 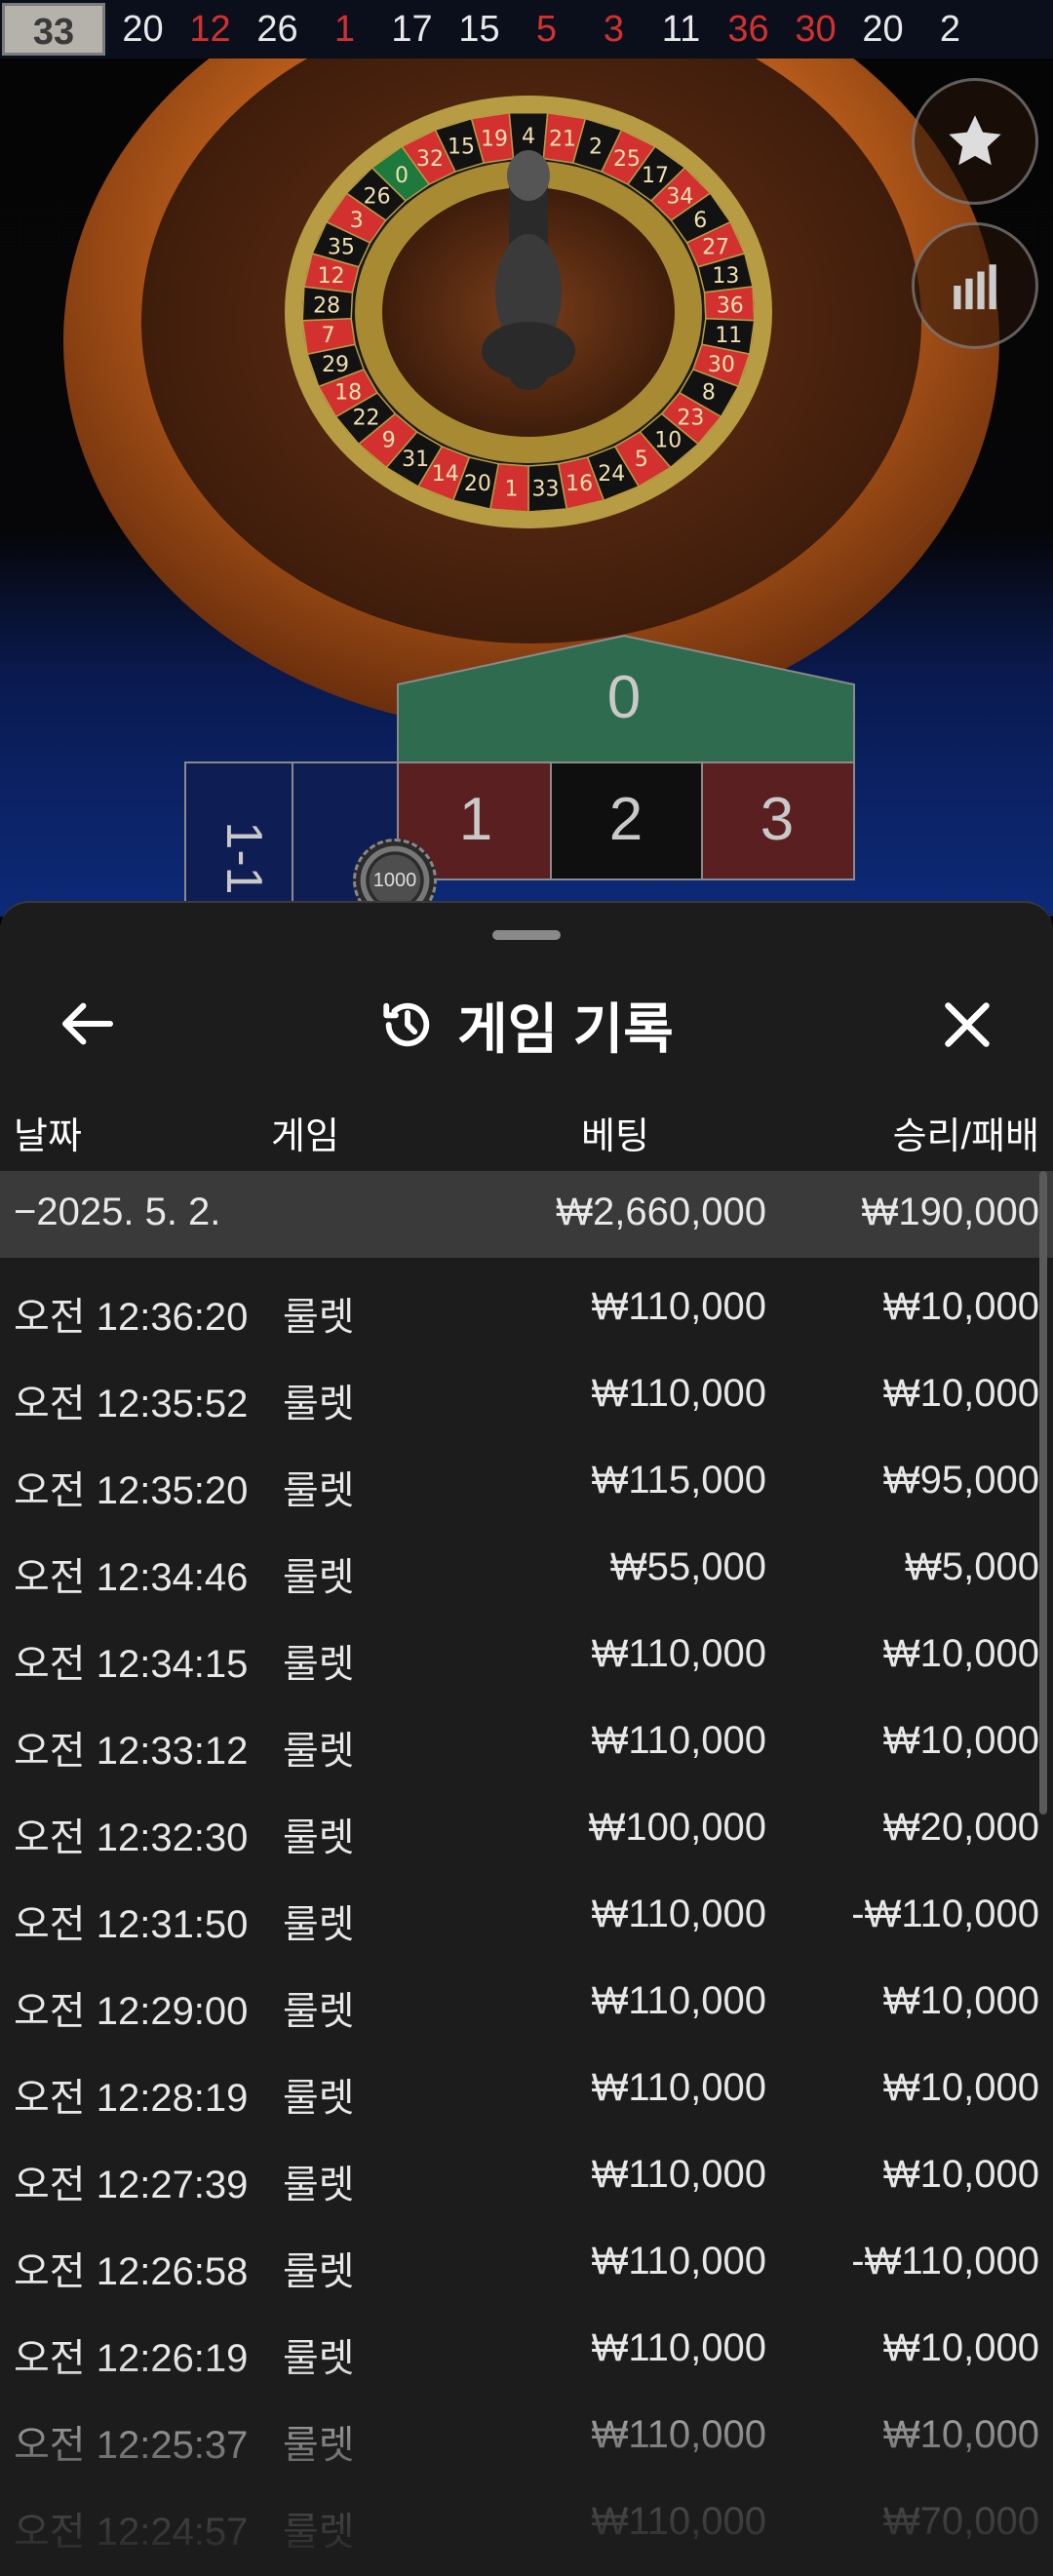 I want to click on bet-number-1: 1, so click(x=476, y=819).